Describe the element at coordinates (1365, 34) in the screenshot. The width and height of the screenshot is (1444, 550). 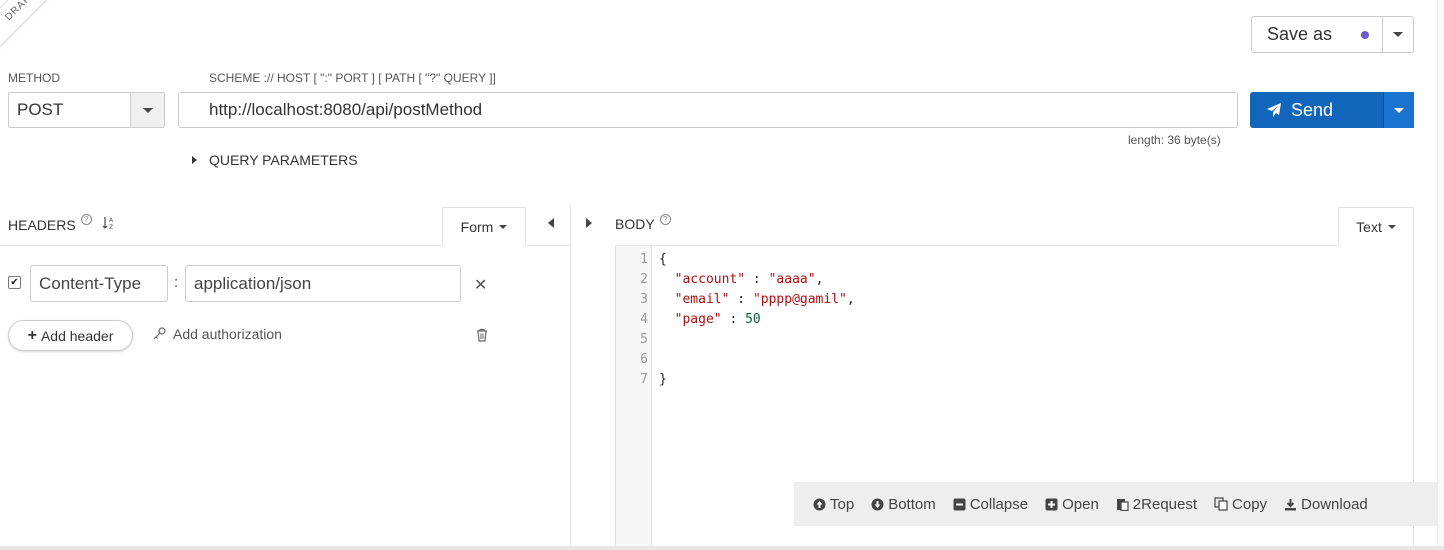
I see `unsaved-dot-icon` at that location.